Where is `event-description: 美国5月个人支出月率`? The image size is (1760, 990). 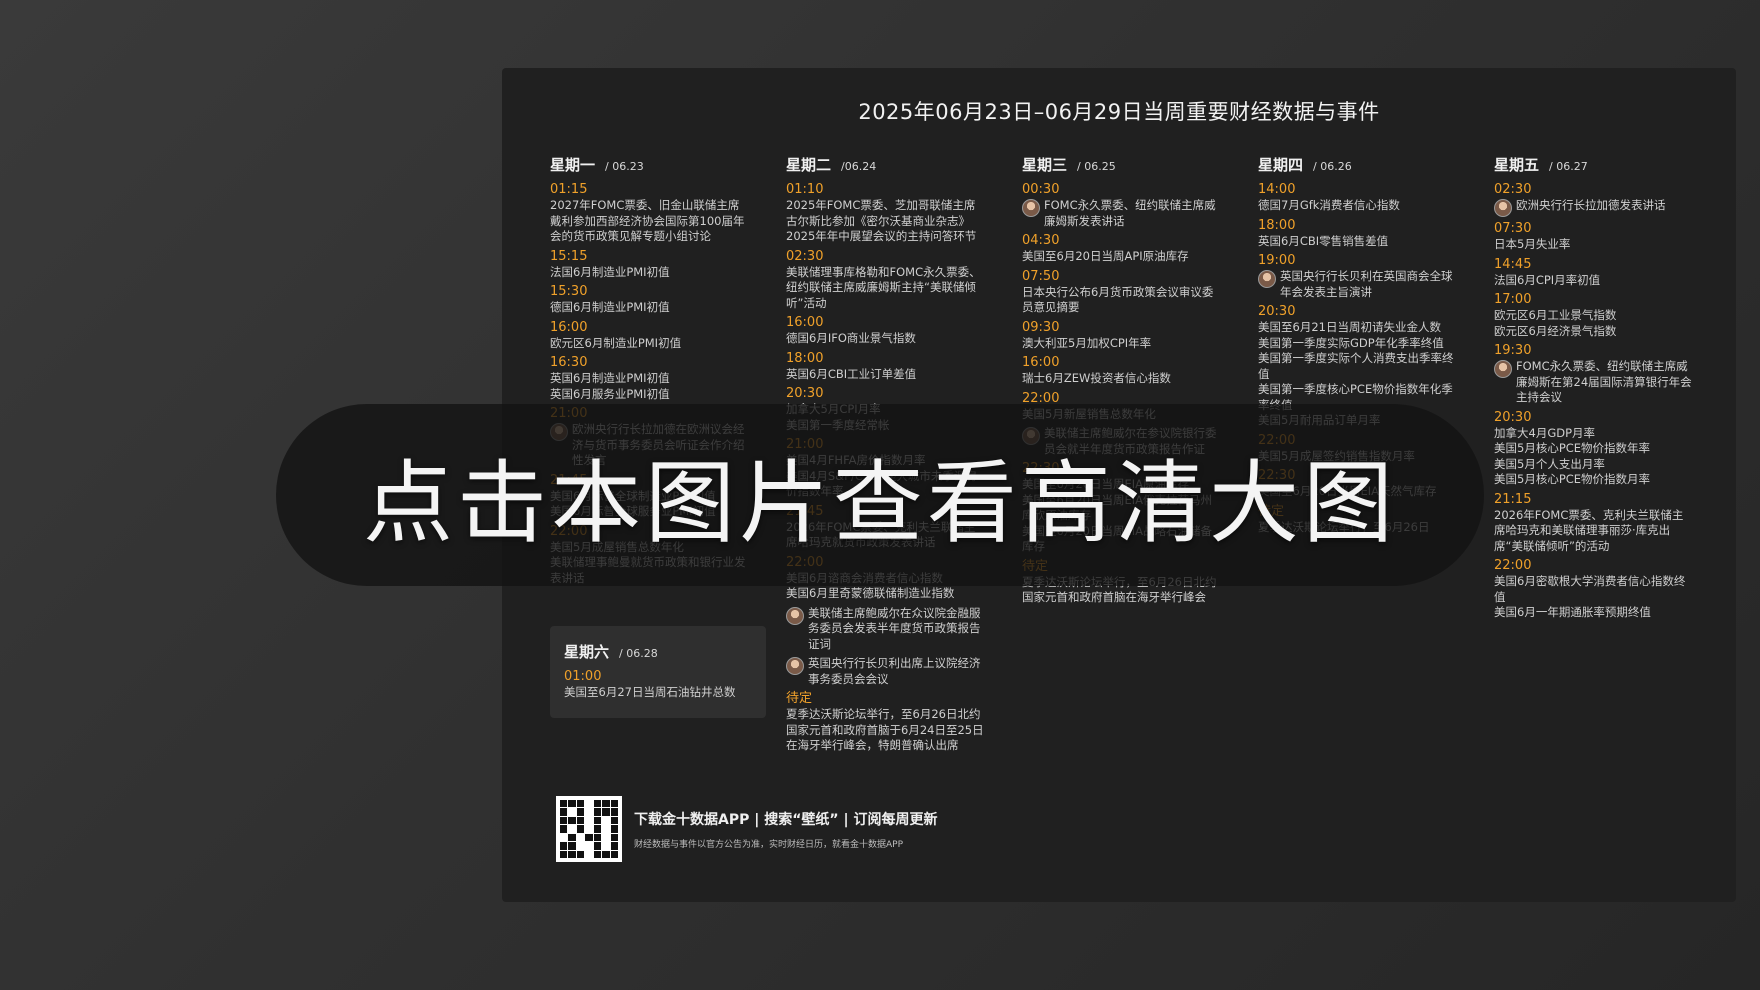
event-description: 美国5月个人支出月率 is located at coordinates (1549, 463).